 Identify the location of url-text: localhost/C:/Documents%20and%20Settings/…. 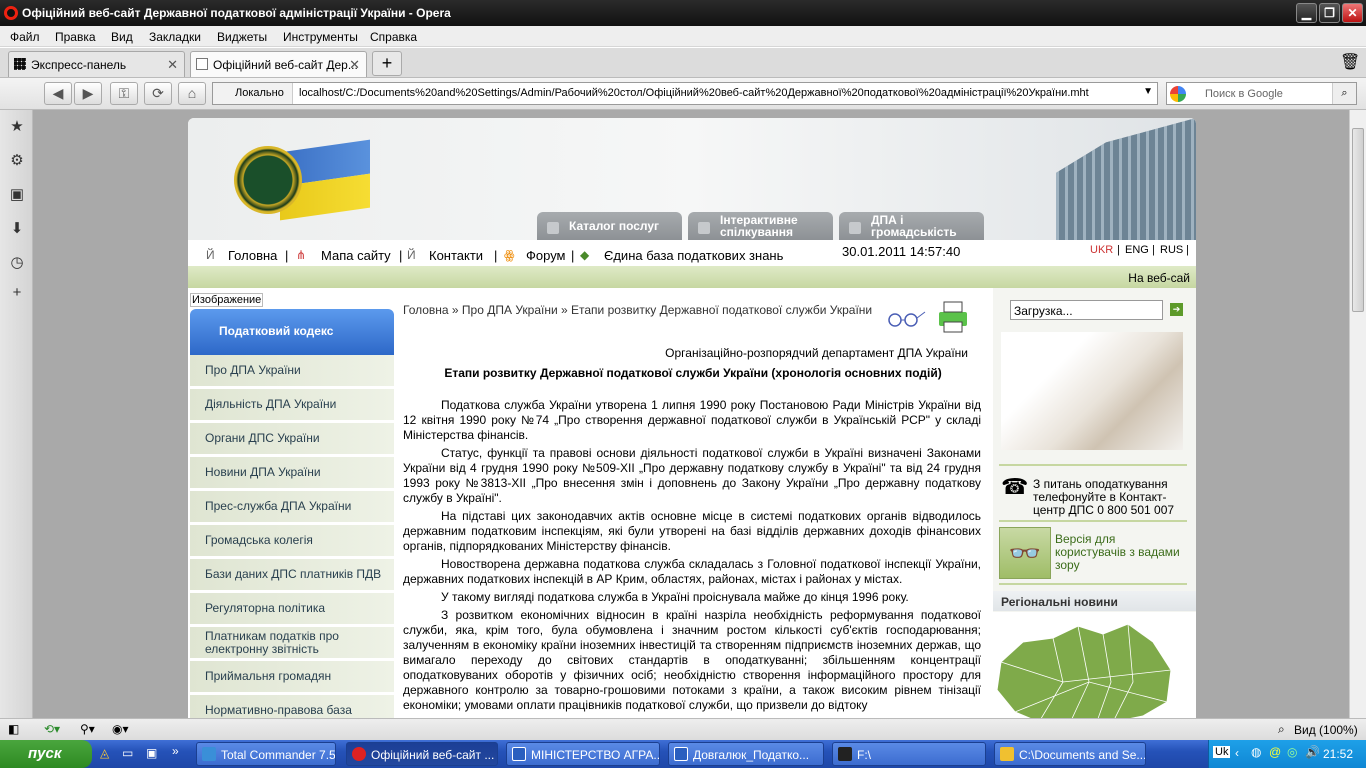
(694, 93).